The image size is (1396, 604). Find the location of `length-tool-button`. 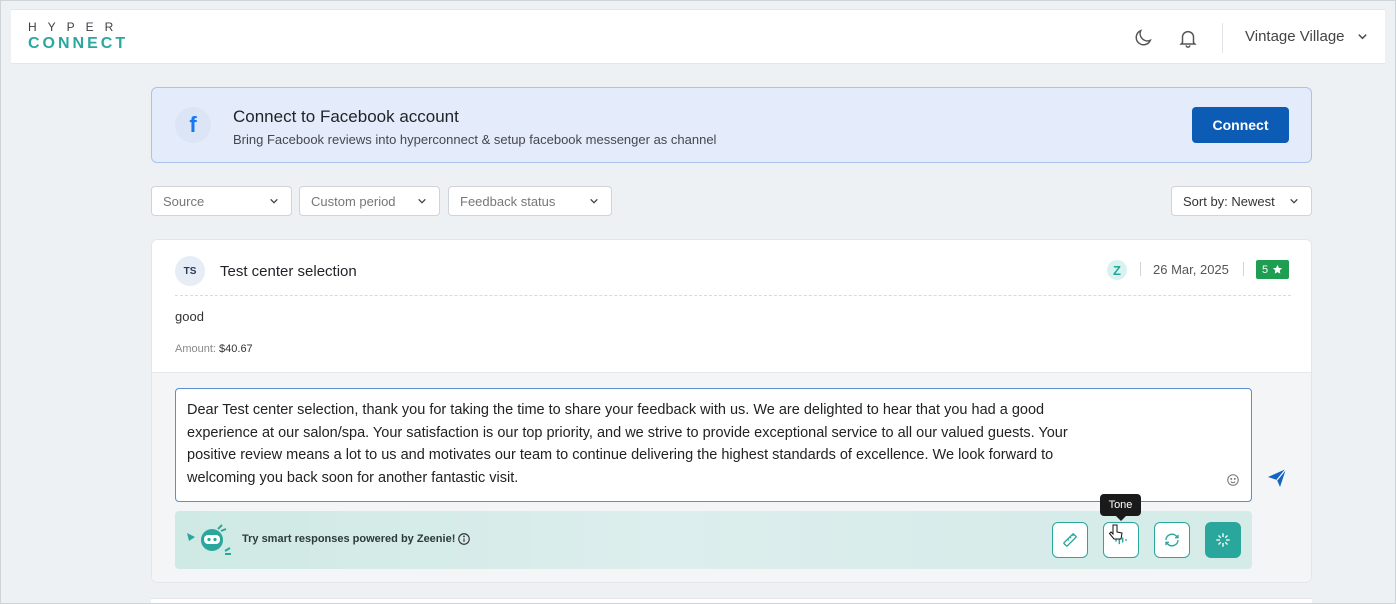

length-tool-button is located at coordinates (1070, 540).